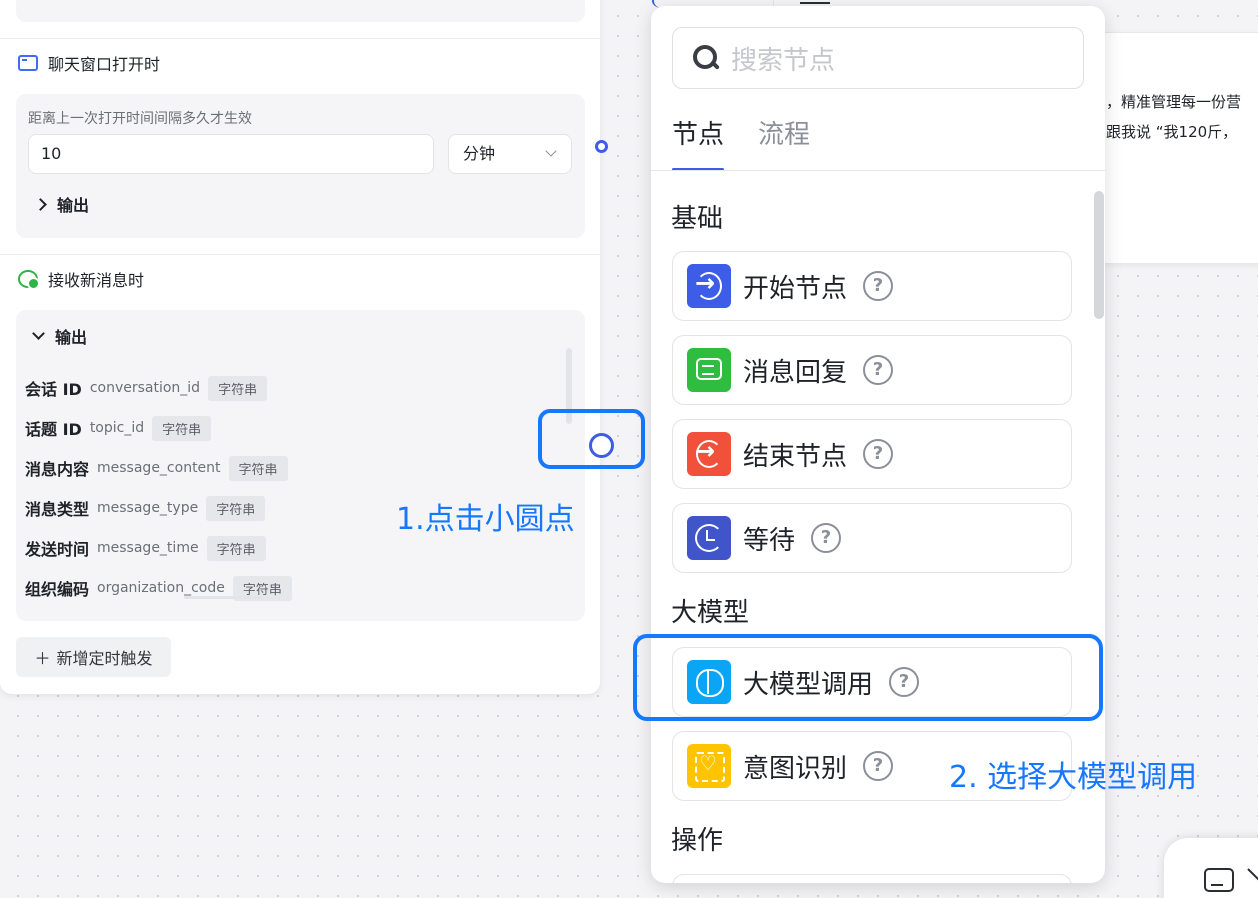 This screenshot has height=898, width=1258. I want to click on intent-scan-icon, so click(709, 766).